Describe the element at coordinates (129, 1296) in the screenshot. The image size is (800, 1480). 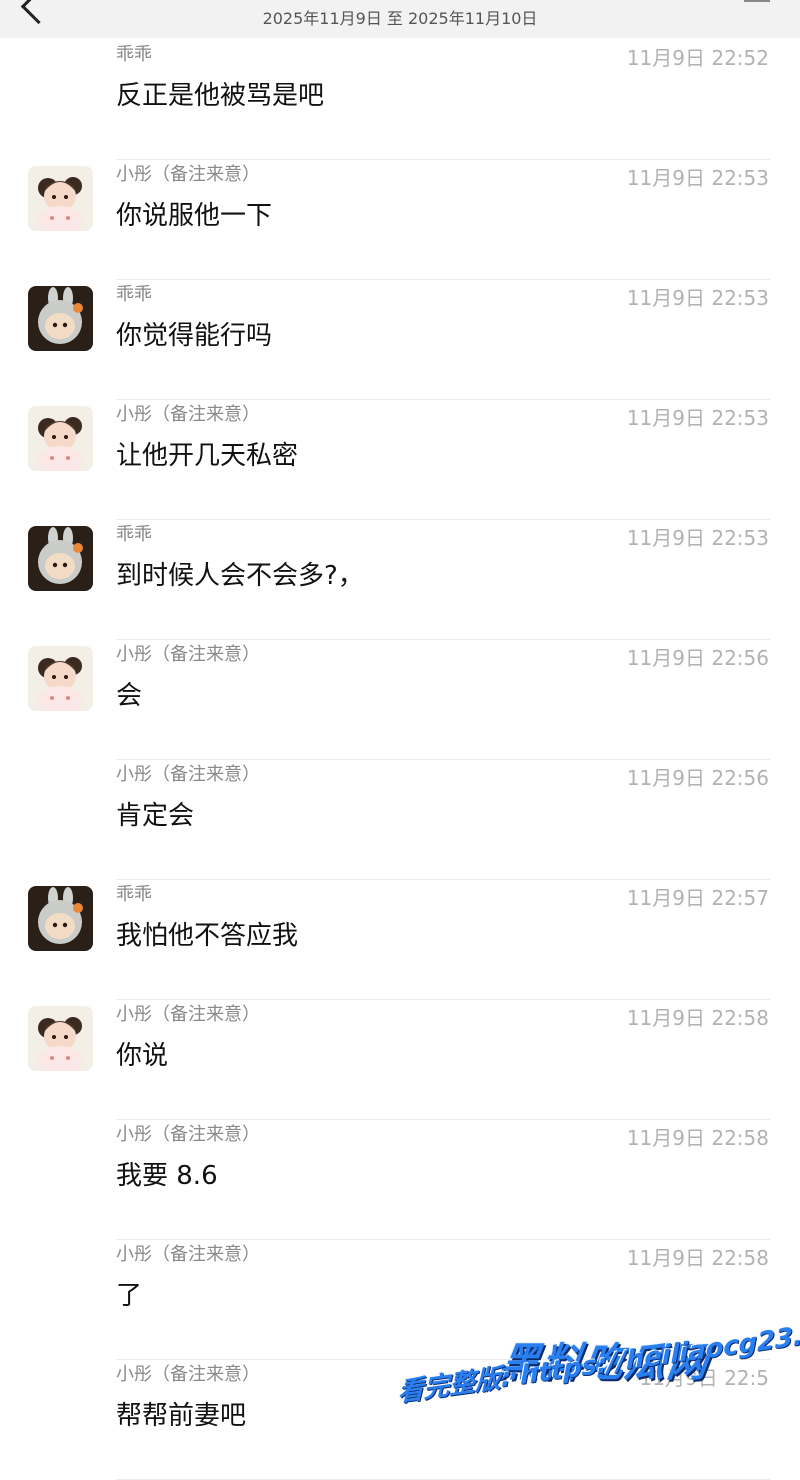
I see `message-text: 了` at that location.